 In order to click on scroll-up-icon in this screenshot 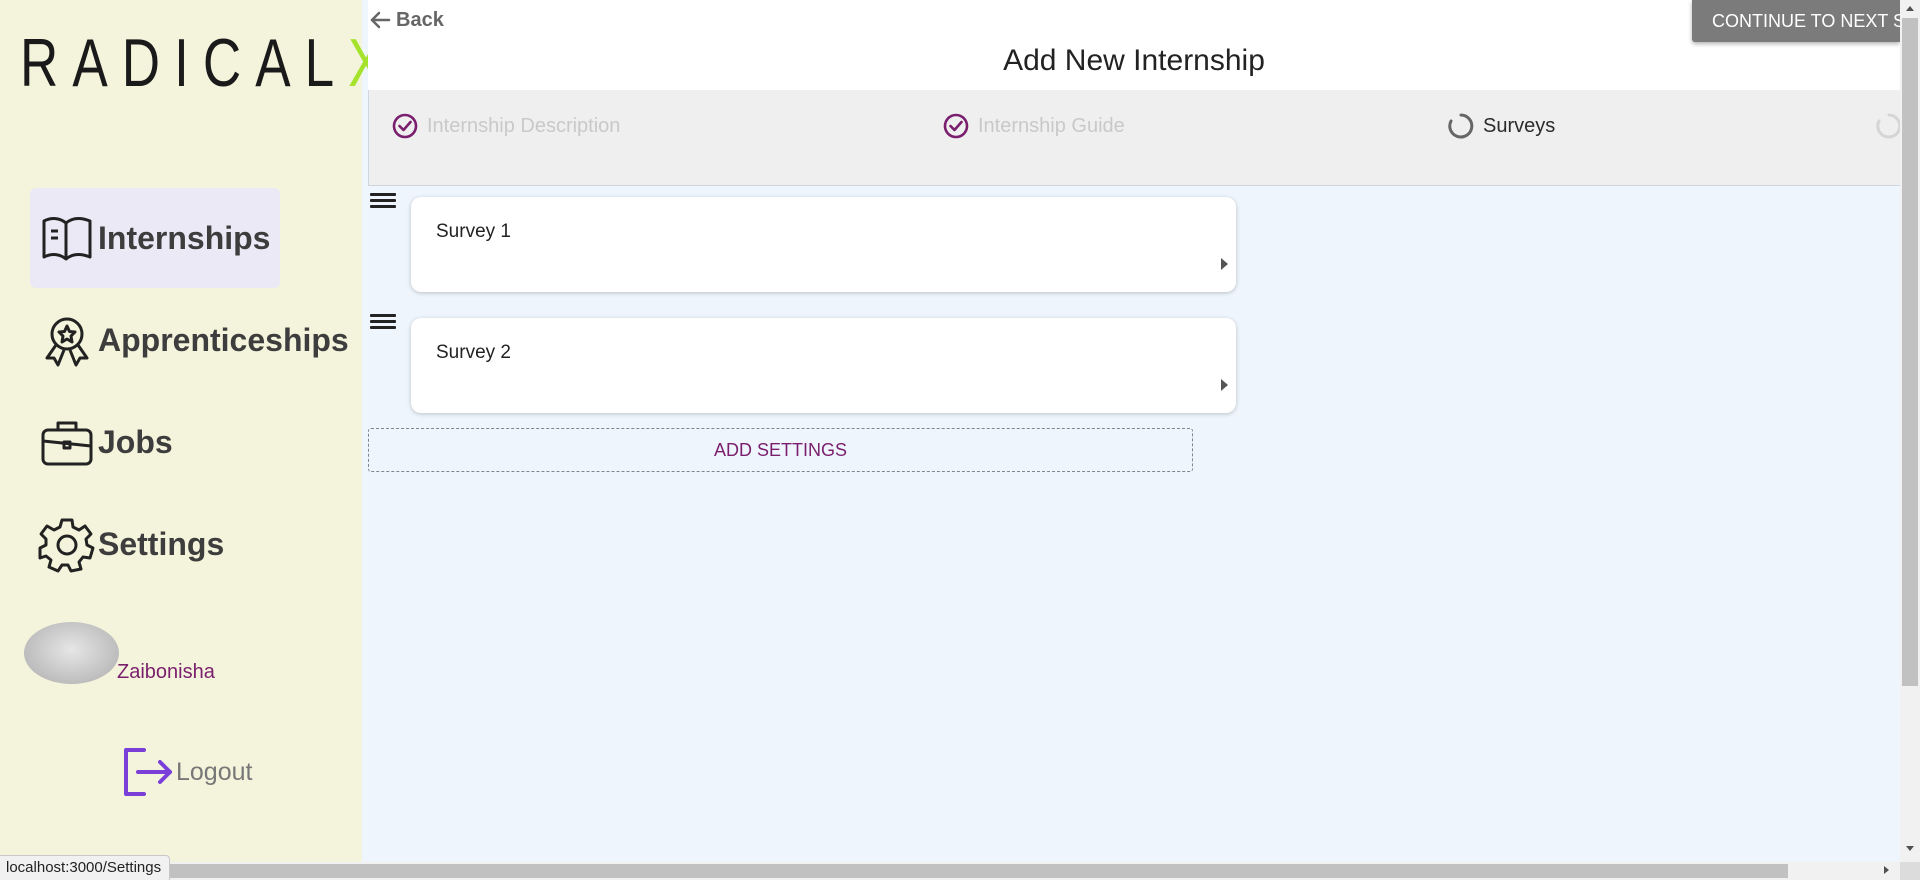, I will do `click(1910, 8)`.